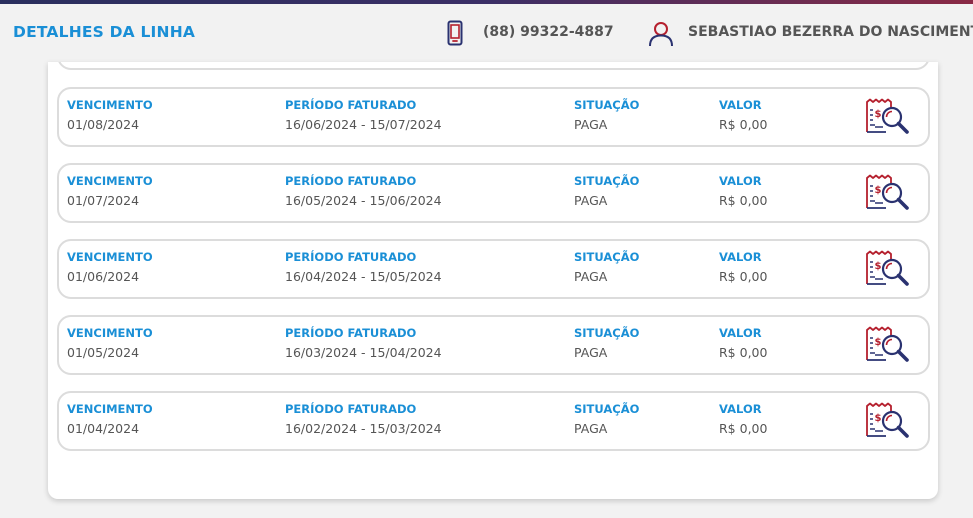 The width and height of the screenshot is (973, 518). Describe the element at coordinates (830, 32) in the screenshot. I see `user-name: SEBASTIAO BEZERRA DO NASCIMENTO` at that location.